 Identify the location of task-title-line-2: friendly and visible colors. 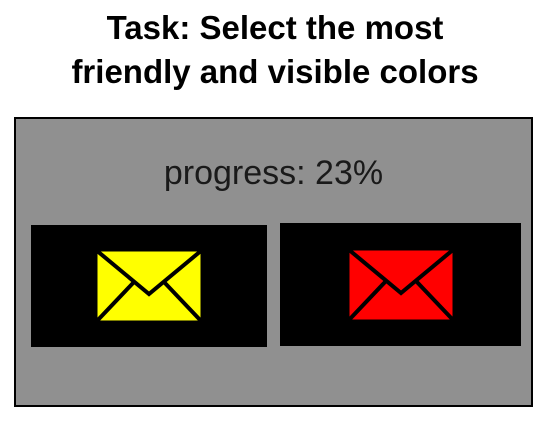
(275, 71).